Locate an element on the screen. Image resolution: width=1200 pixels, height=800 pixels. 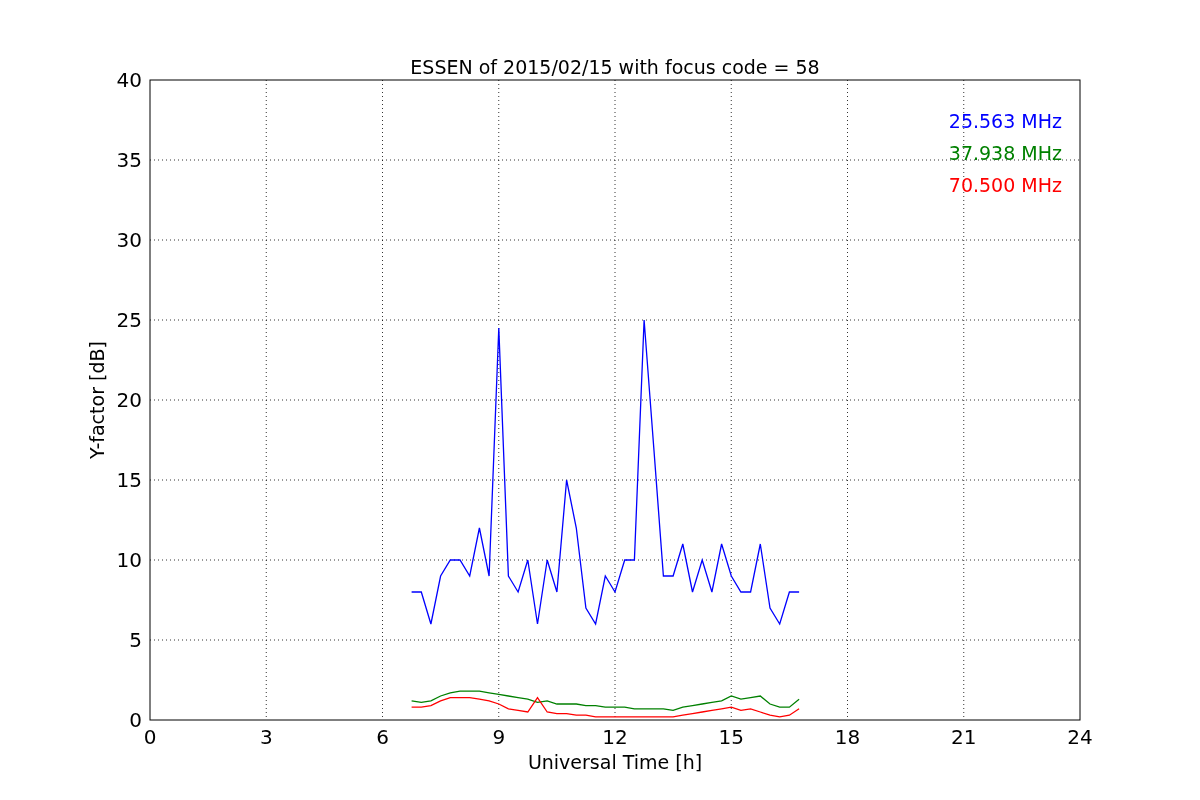
y-tick-label: 0 is located at coordinates (135, 720).